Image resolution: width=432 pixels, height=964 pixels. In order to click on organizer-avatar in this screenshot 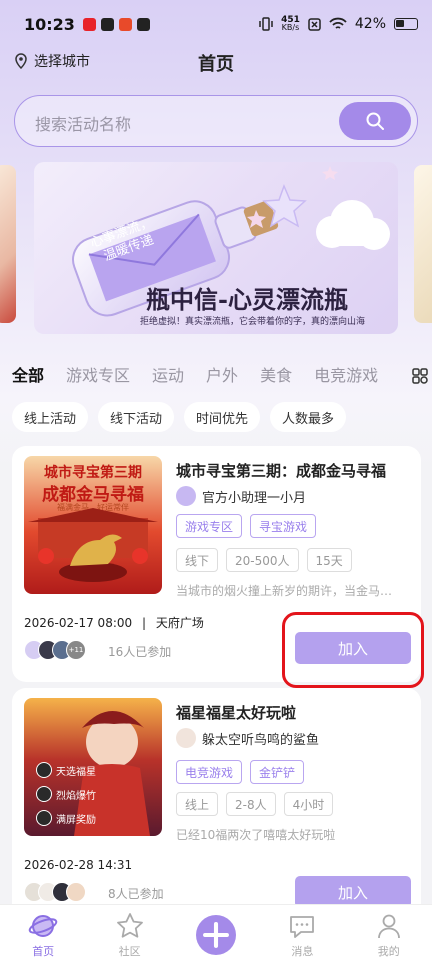, I will do `click(186, 496)`.